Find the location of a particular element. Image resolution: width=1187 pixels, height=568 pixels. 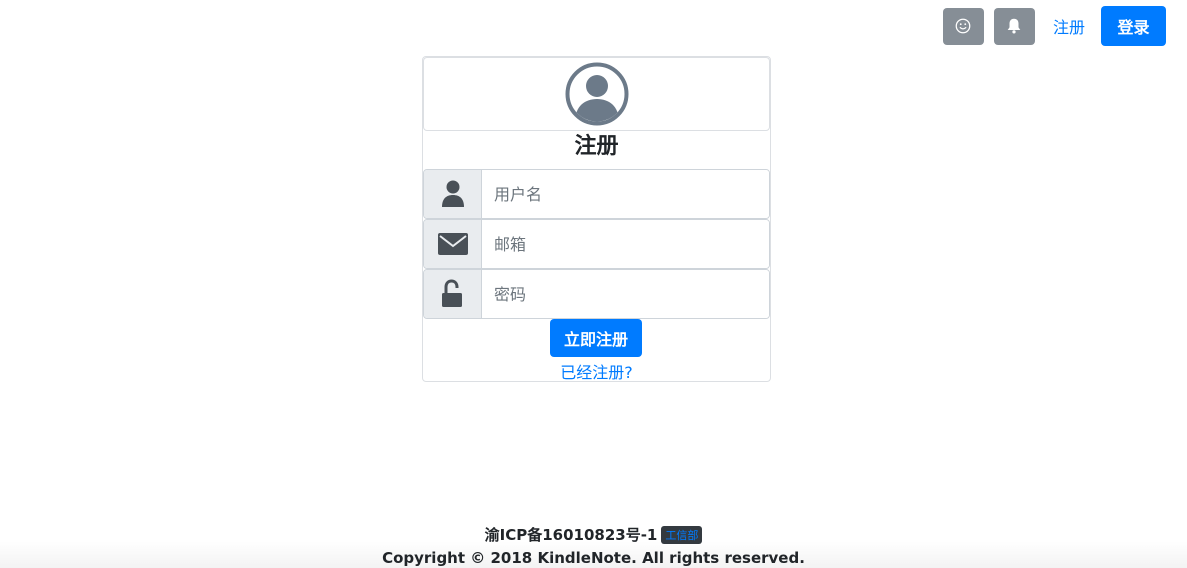

envelope-icon is located at coordinates (452, 244).